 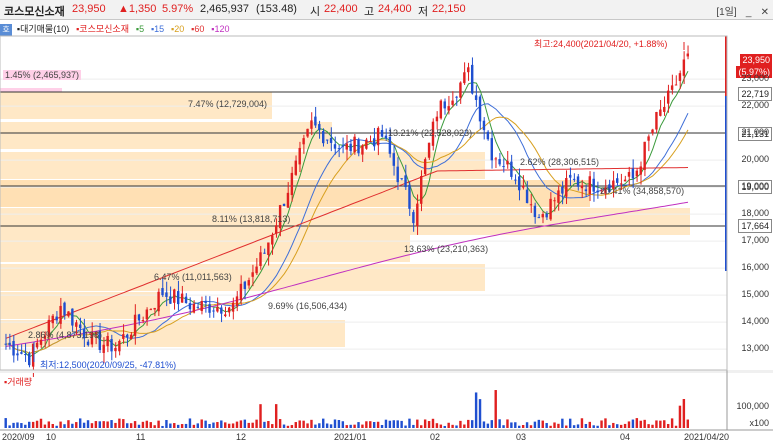 I want to click on level-tag-0: 22,719, so click(x=755, y=94).